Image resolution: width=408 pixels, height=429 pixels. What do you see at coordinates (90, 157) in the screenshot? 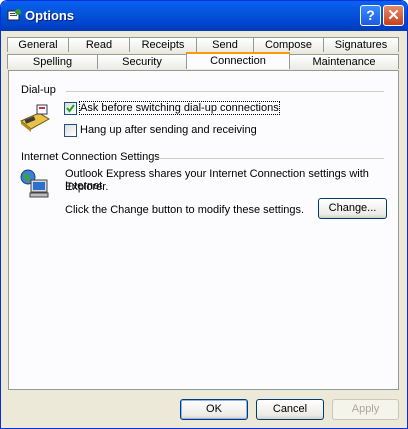
I see `internet-group-label: Internet Connection Settings` at bounding box center [90, 157].